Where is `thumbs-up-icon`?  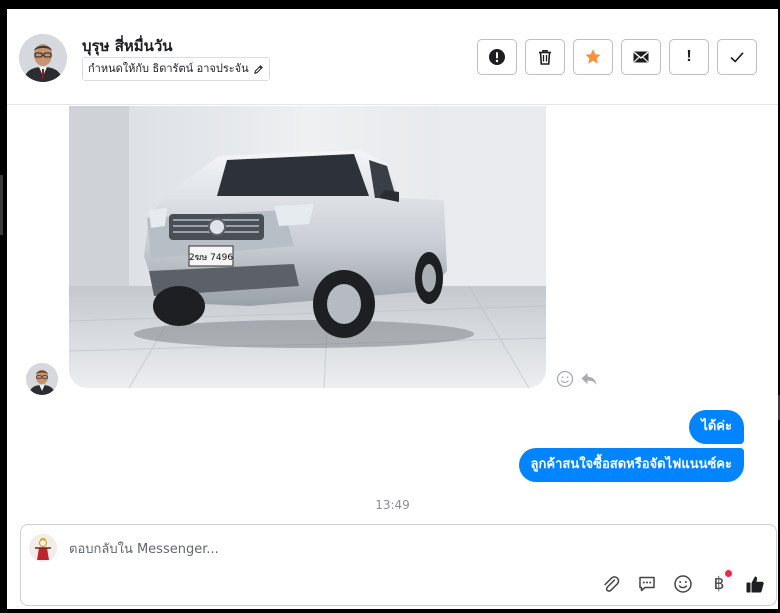 thumbs-up-icon is located at coordinates (755, 584).